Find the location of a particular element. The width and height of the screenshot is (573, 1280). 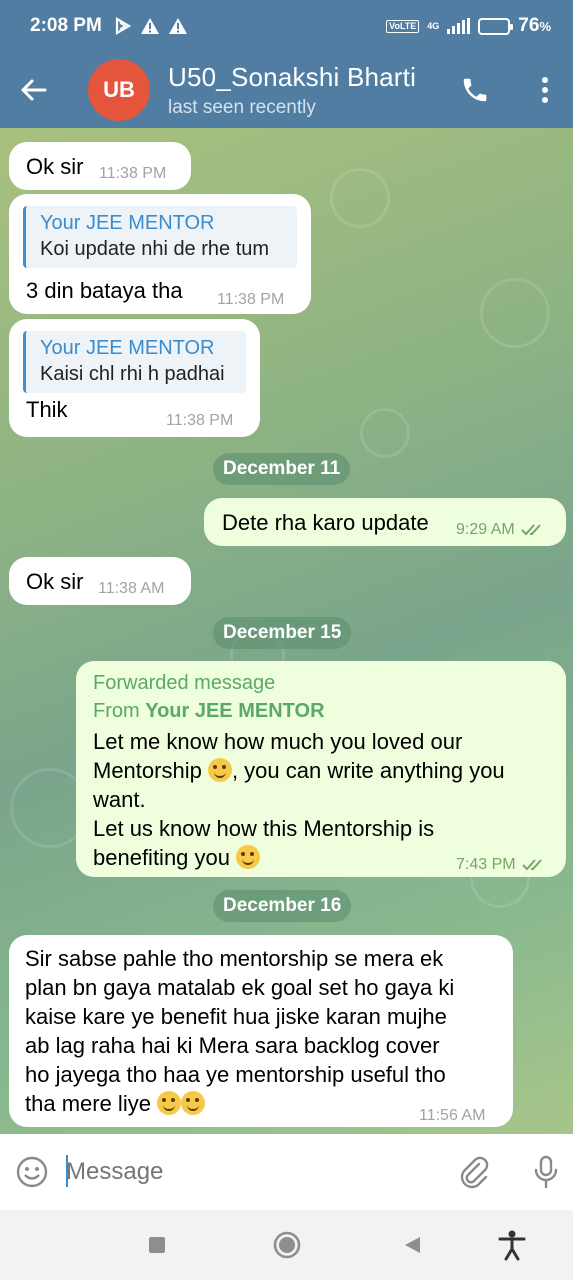

home-circle-icon is located at coordinates (287, 1245).